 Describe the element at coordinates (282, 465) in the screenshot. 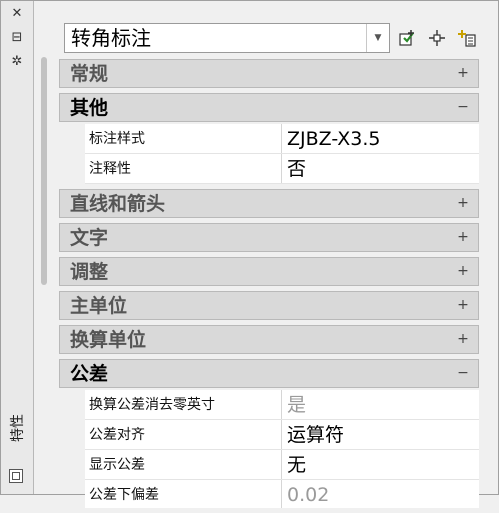

I see `property-row: 显示公差 无` at that location.